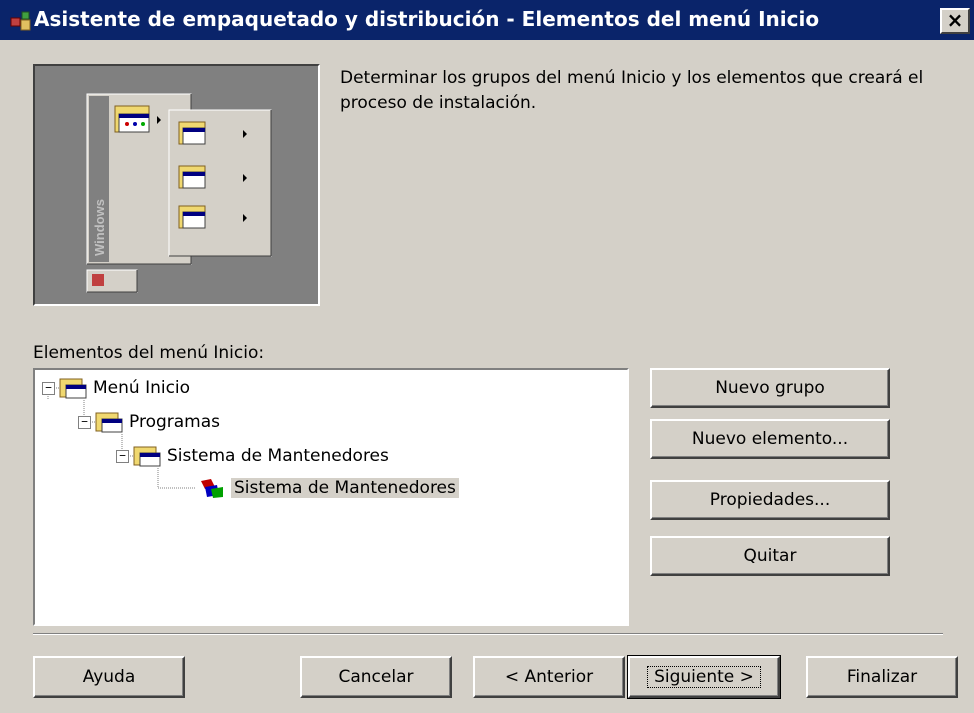  Describe the element at coordinates (99, 227) in the screenshot. I see `windows-sidebar-text: Windows` at that location.